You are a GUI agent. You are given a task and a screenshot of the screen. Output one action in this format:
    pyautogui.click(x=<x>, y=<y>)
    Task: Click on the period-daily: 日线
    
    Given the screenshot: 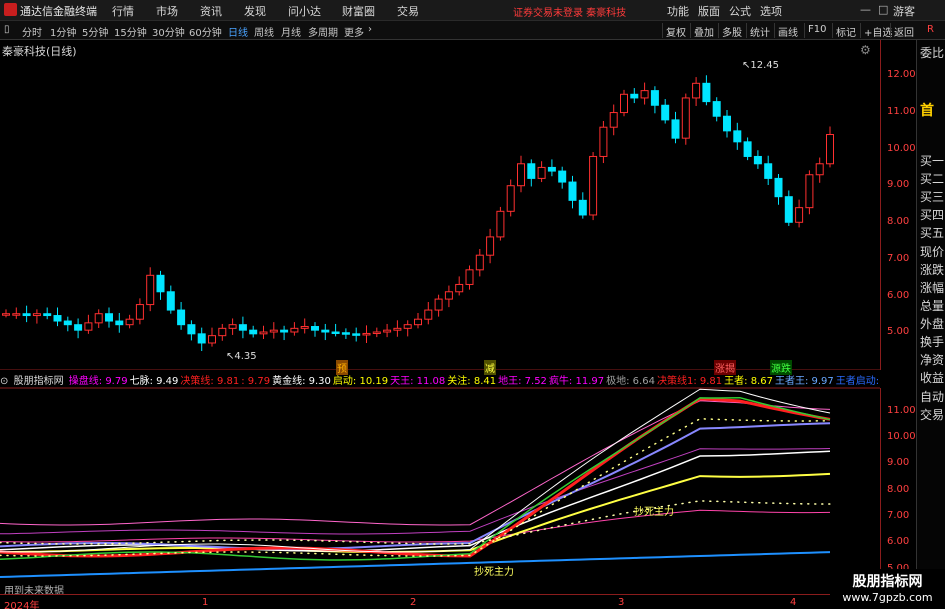 What is the action you would take?
    pyautogui.click(x=238, y=31)
    